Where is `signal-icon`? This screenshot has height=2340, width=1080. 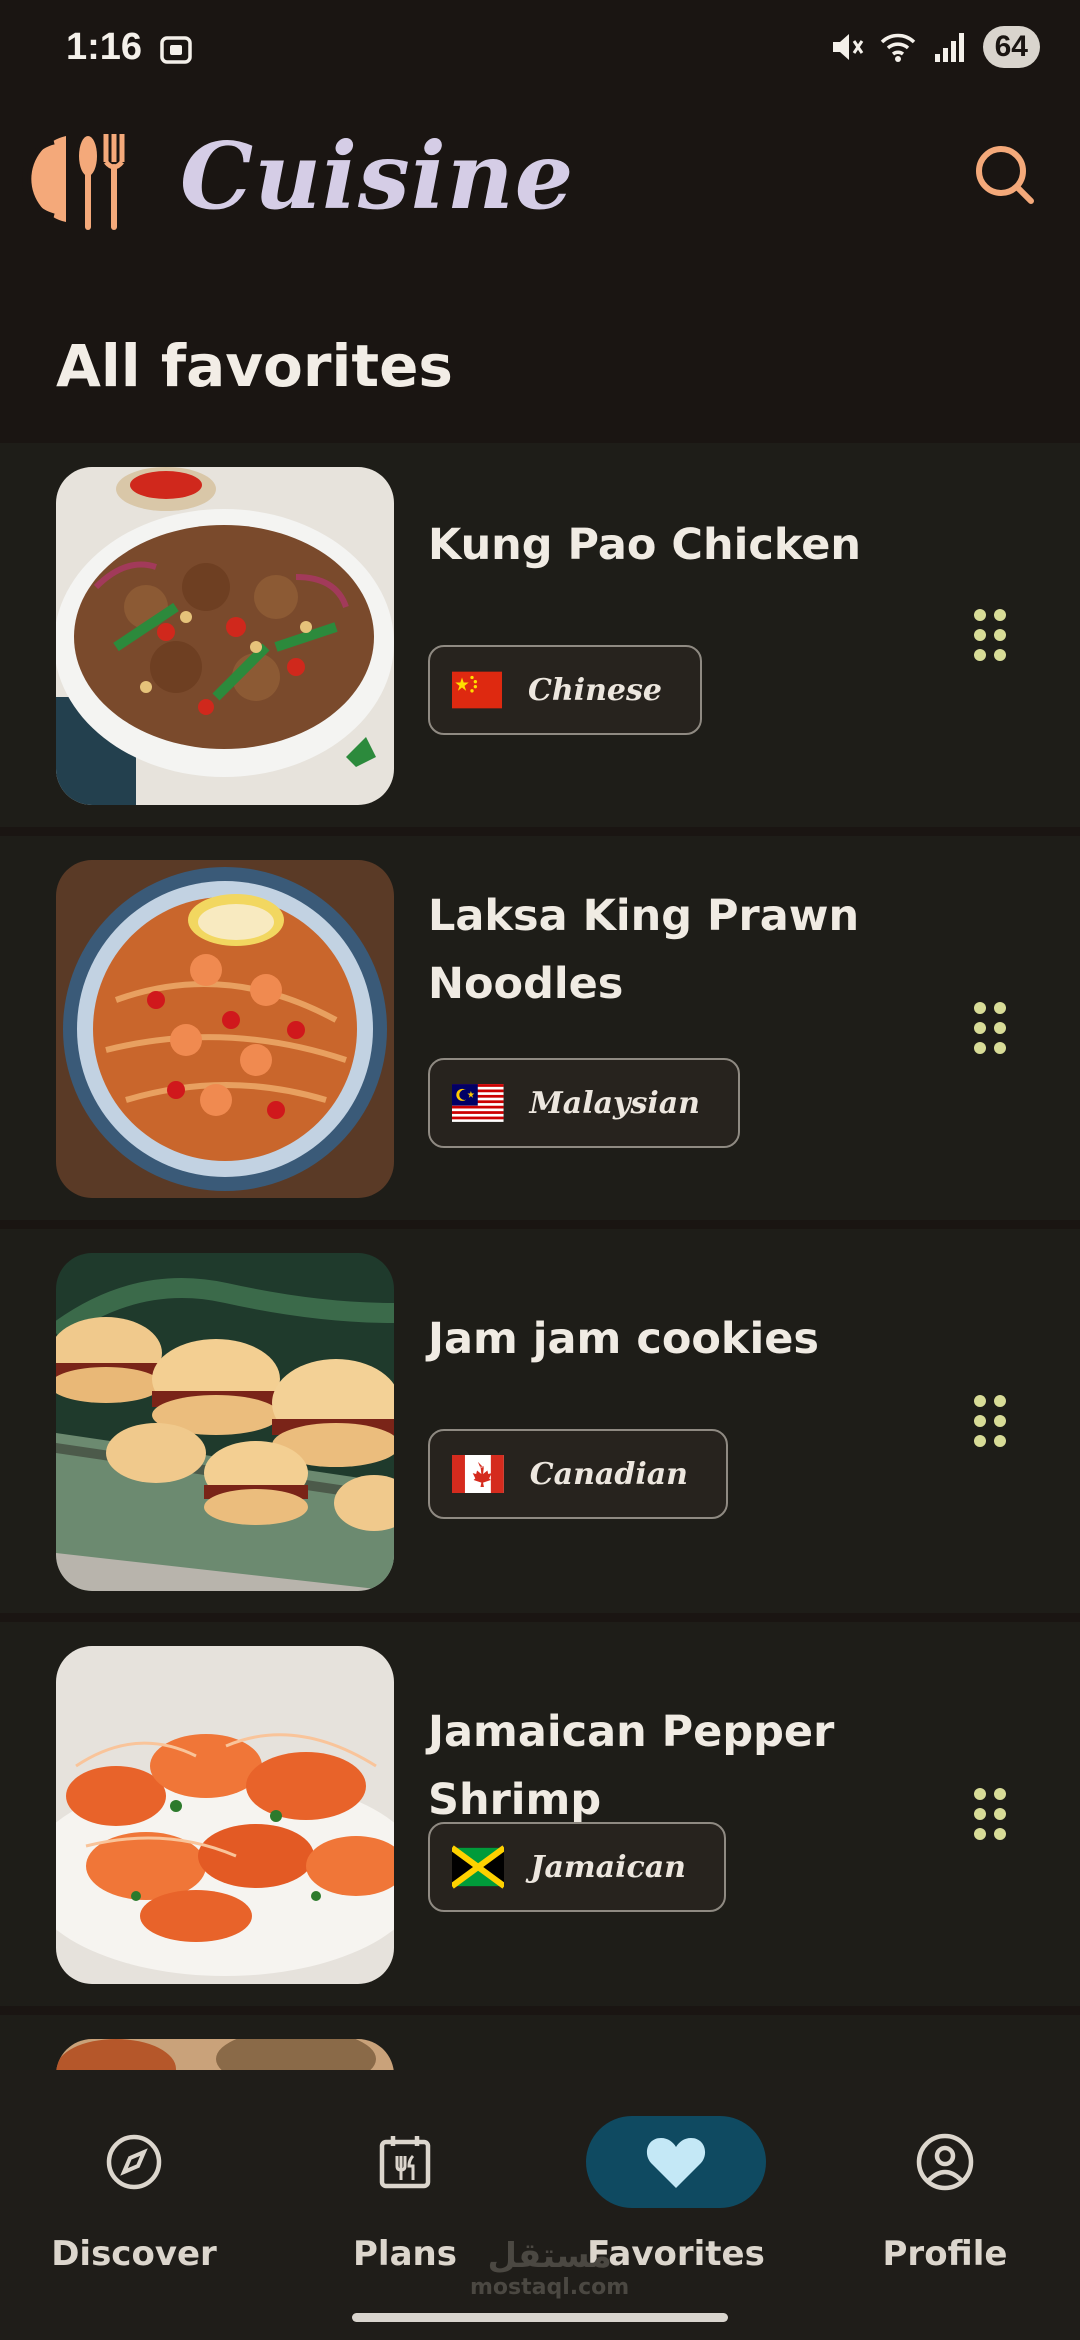
signal-icon is located at coordinates (949, 47).